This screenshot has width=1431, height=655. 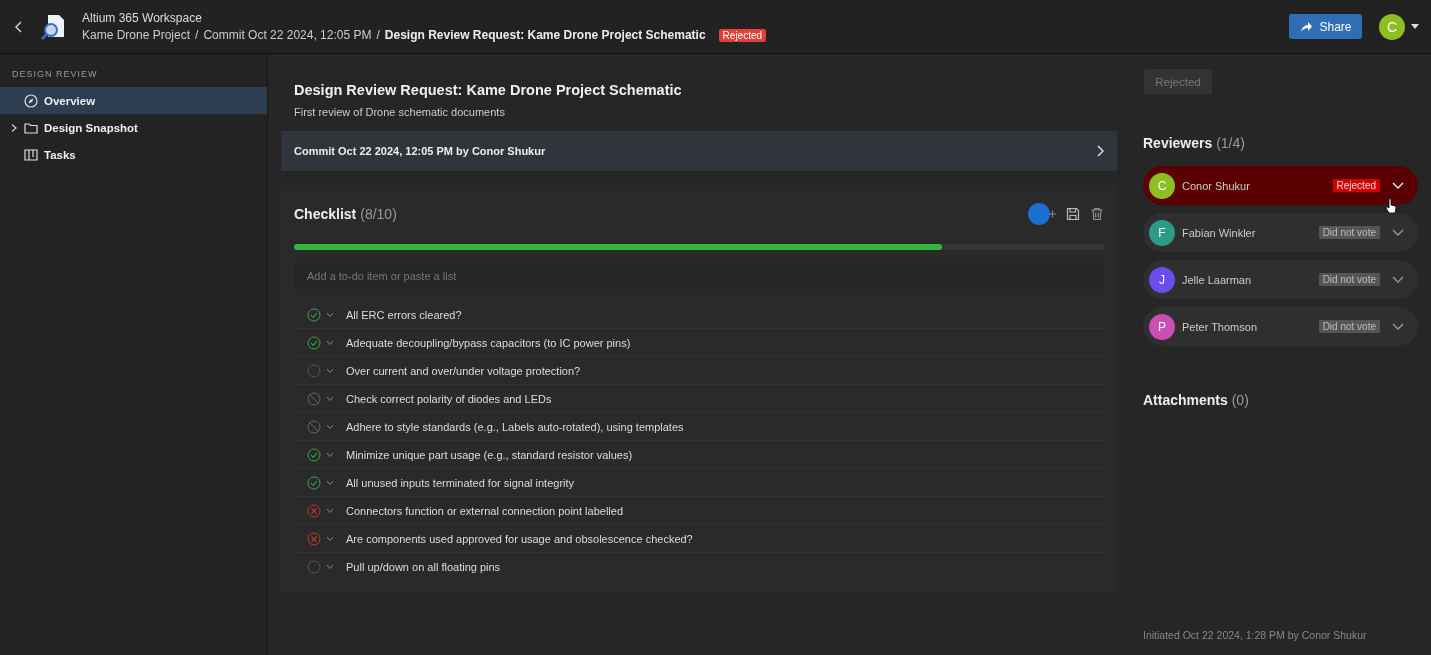 I want to click on breadcrumb-link: Commit Oct 22 2024, 12:05 PM, so click(x=287, y=35).